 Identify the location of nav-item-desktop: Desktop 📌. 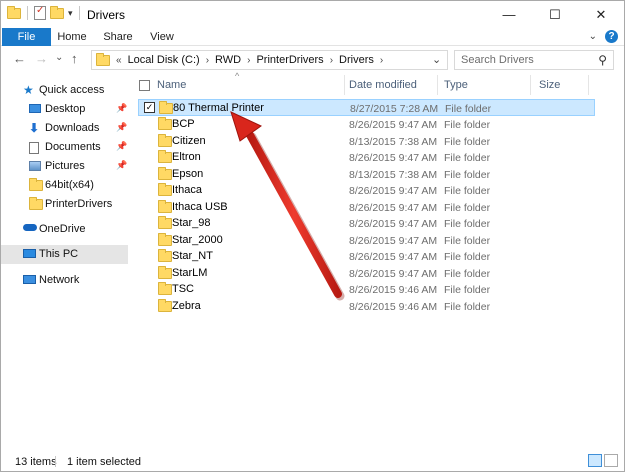
(64, 109).